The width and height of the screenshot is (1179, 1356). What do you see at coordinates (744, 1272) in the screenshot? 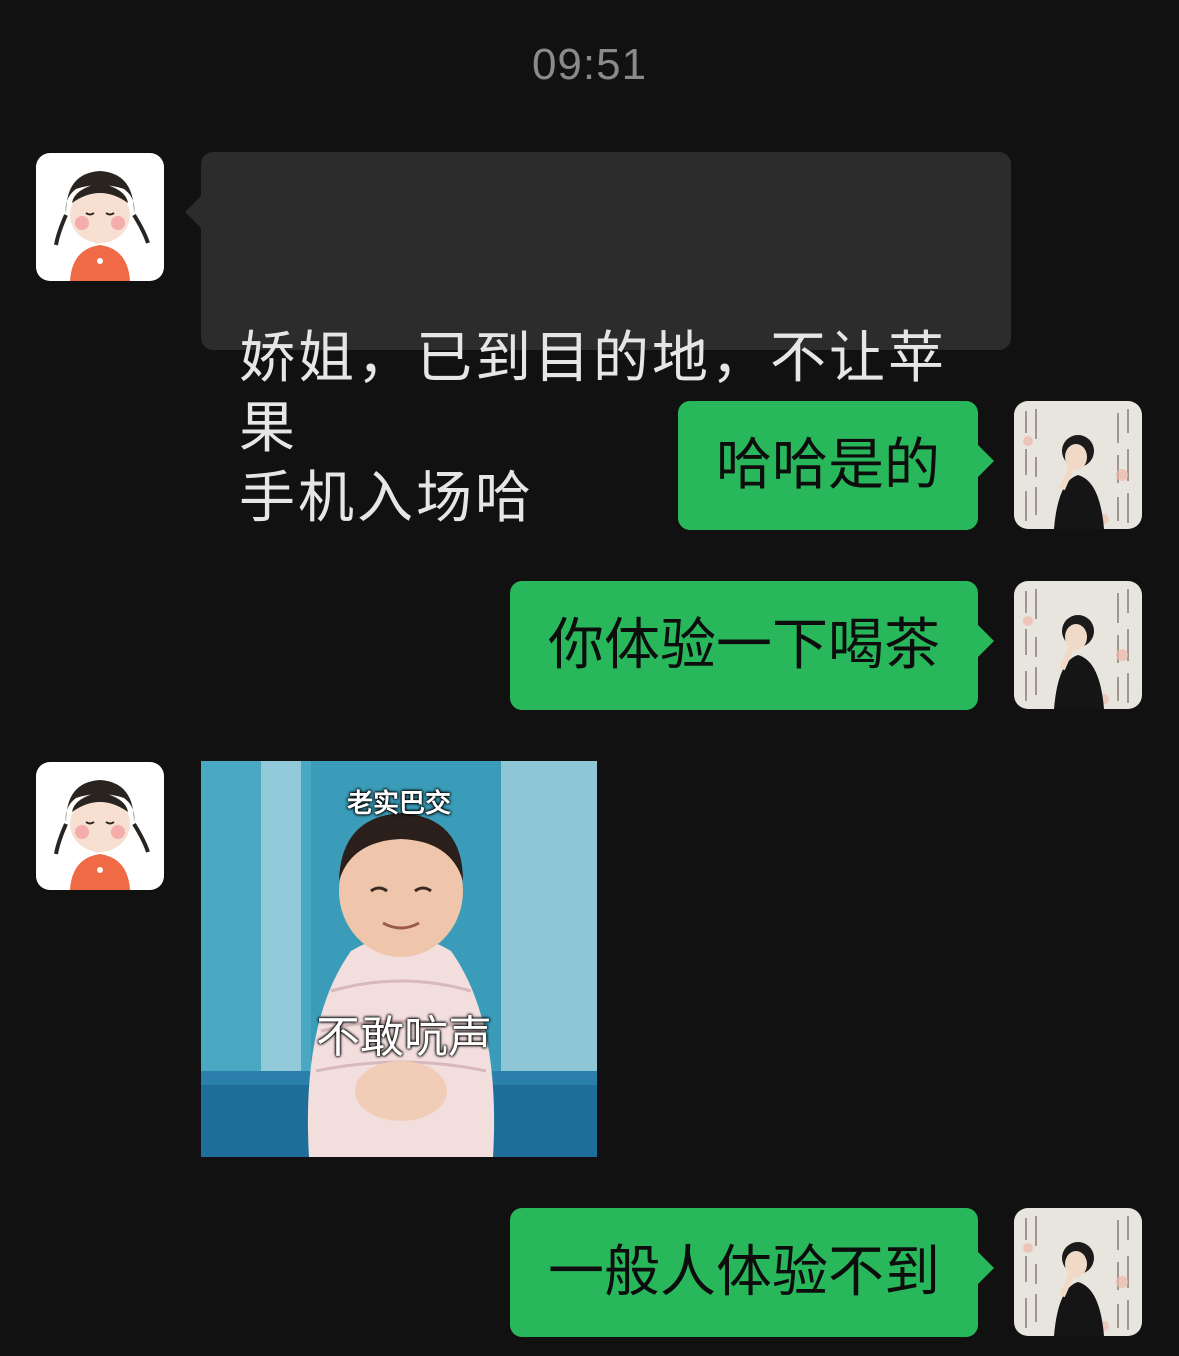
I see `message-text: 一般人体验不到` at bounding box center [744, 1272].